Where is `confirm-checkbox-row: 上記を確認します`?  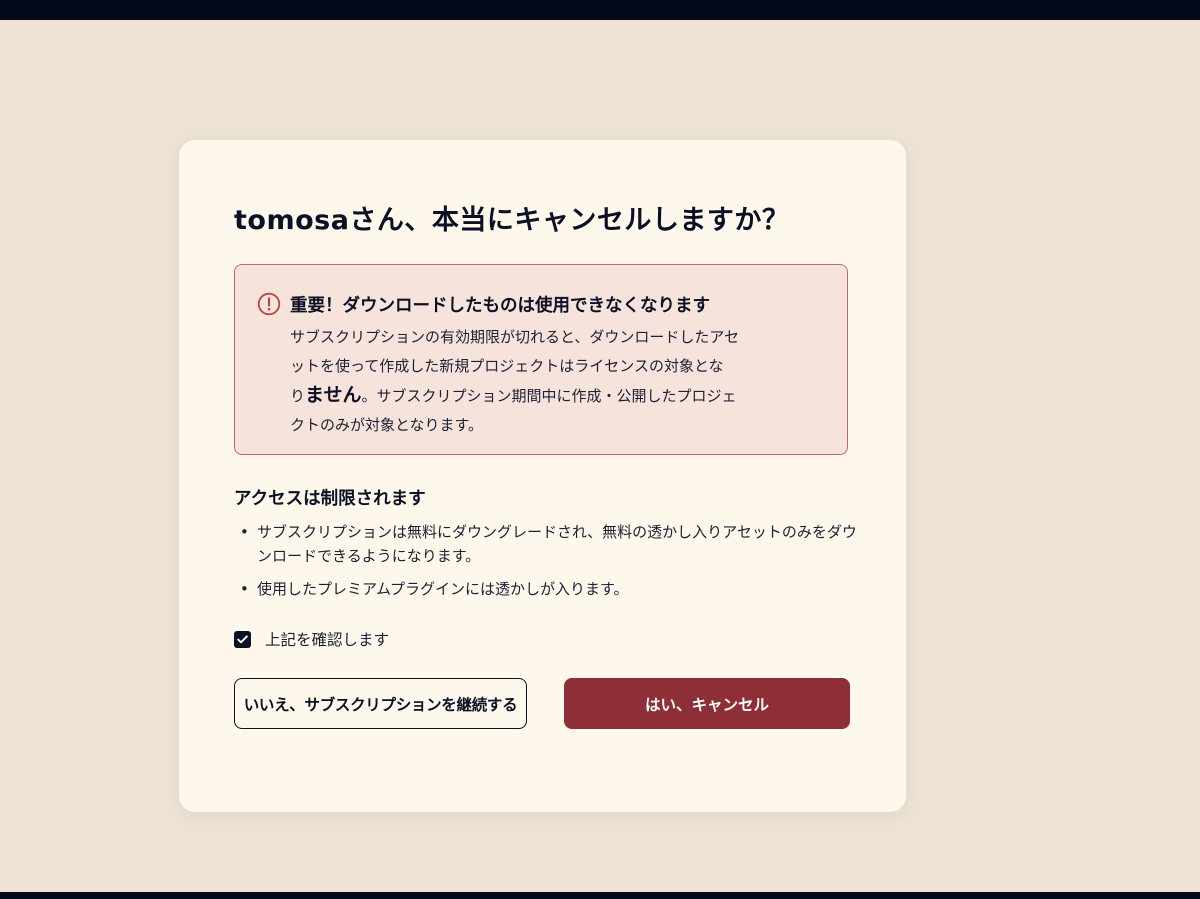 confirm-checkbox-row: 上記を確認します is located at coordinates (311, 639).